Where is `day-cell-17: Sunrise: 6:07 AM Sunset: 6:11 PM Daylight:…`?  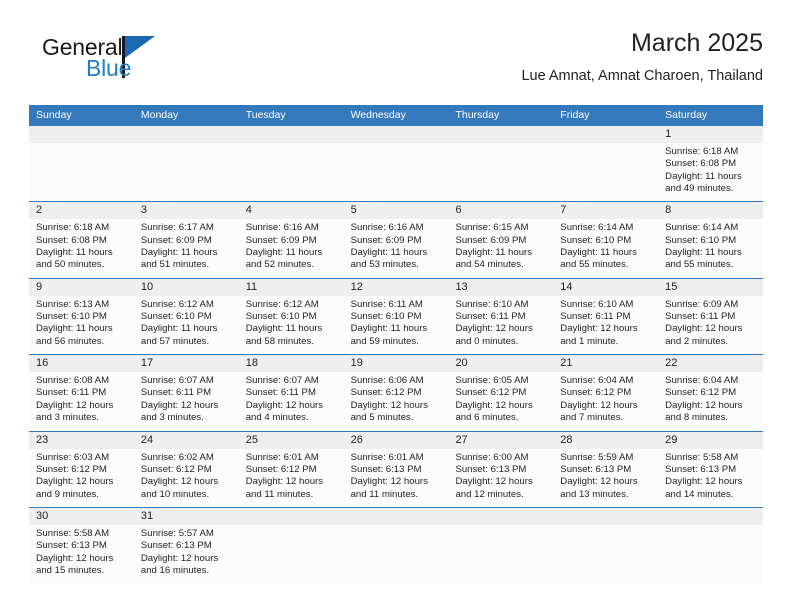 day-cell-17: Sunrise: 6:07 AM Sunset: 6:11 PM Daylight:… is located at coordinates (186, 401).